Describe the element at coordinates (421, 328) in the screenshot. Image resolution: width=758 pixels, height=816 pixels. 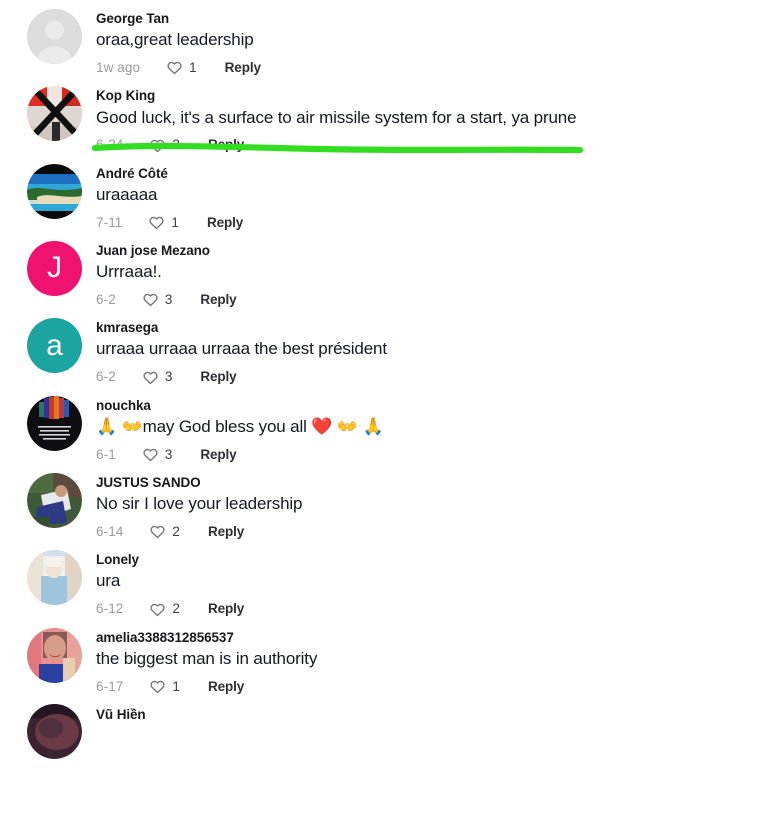
I see `comment-author: kmrasega` at that location.